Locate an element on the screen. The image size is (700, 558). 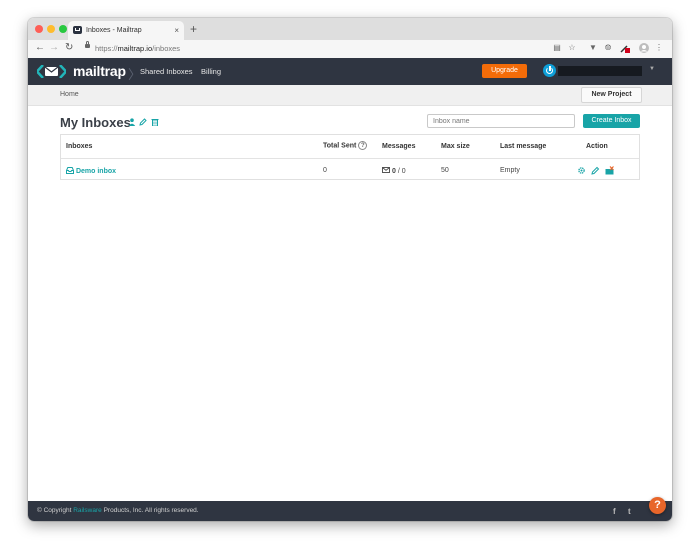
inbox-name: Demo inbox is located at coordinates (96, 171).